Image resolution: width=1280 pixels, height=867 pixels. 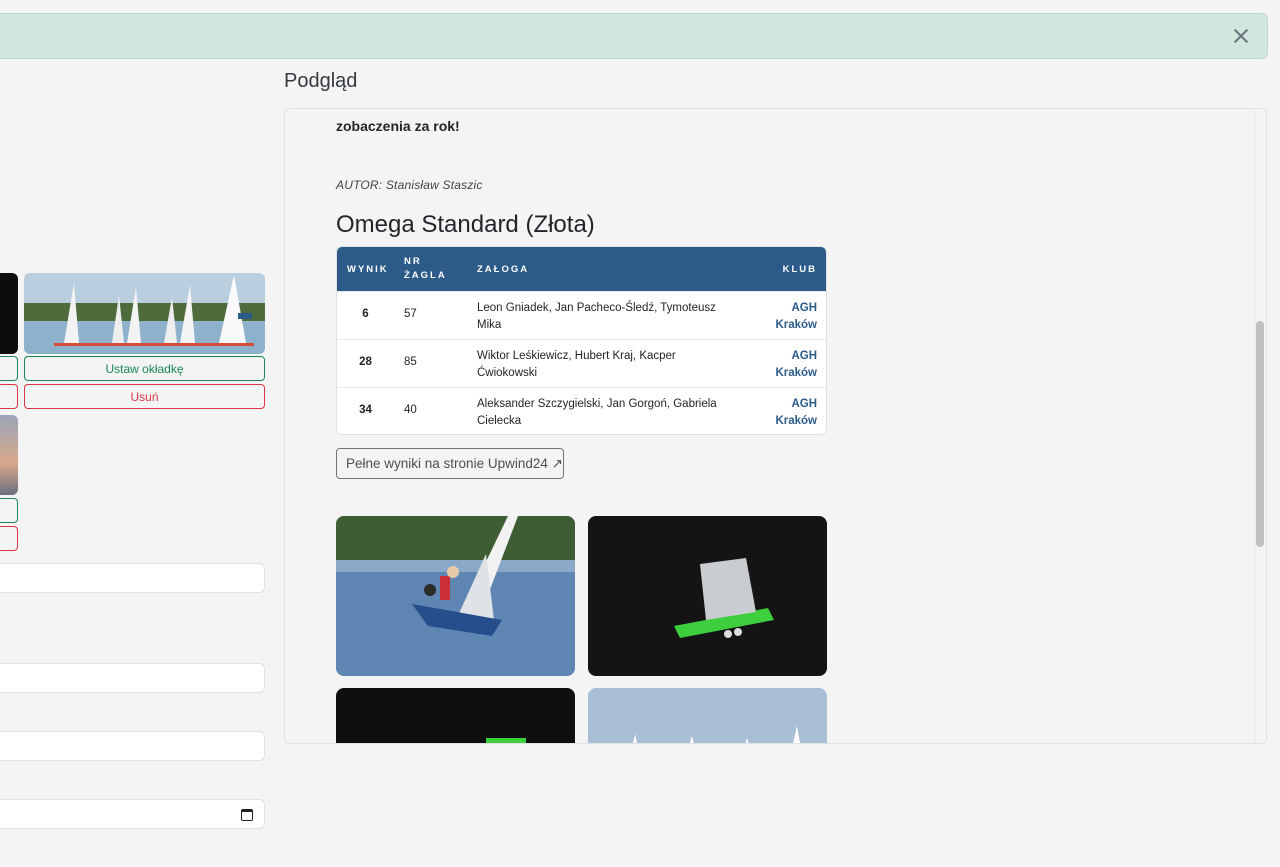 I want to click on full-results-link: Pełne wyniki na stronie Upwind24 ↗, so click(x=450, y=463).